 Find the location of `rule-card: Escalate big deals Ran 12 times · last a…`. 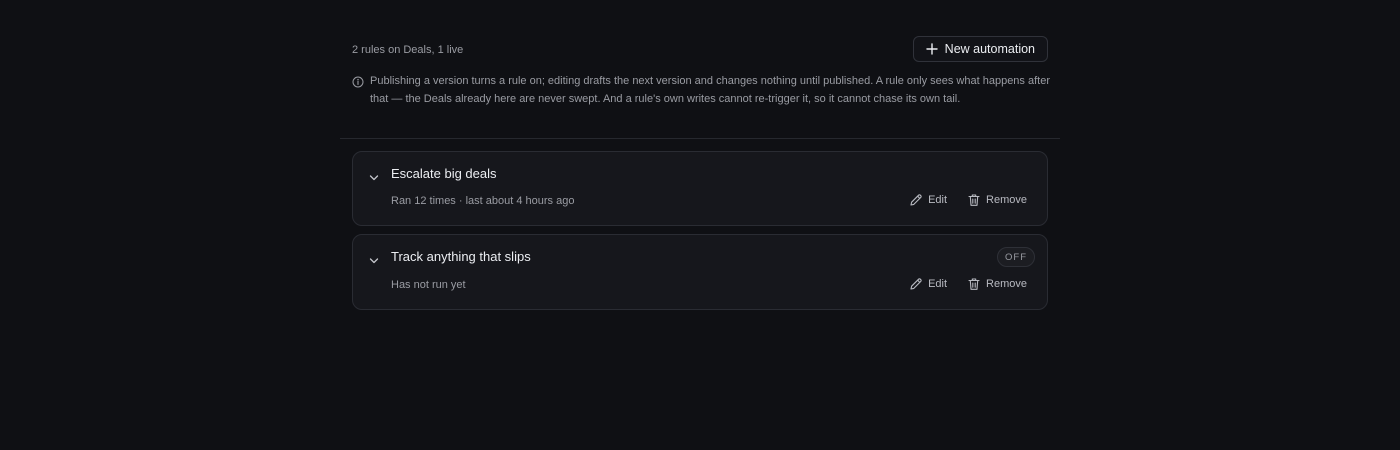

rule-card: Escalate big deals Ran 12 times · last a… is located at coordinates (700, 188).